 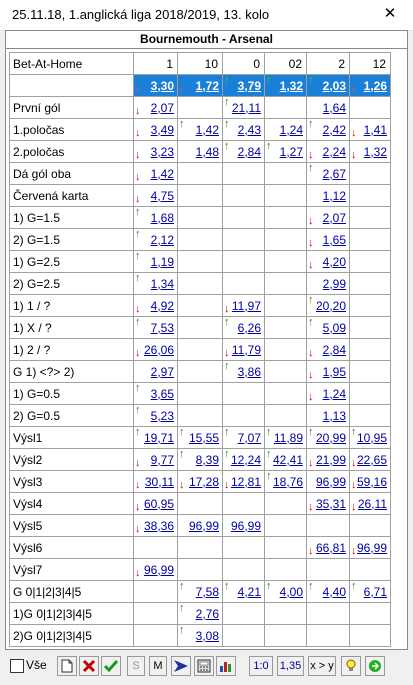 I want to click on odds-value: 2,07, so click(x=334, y=218).